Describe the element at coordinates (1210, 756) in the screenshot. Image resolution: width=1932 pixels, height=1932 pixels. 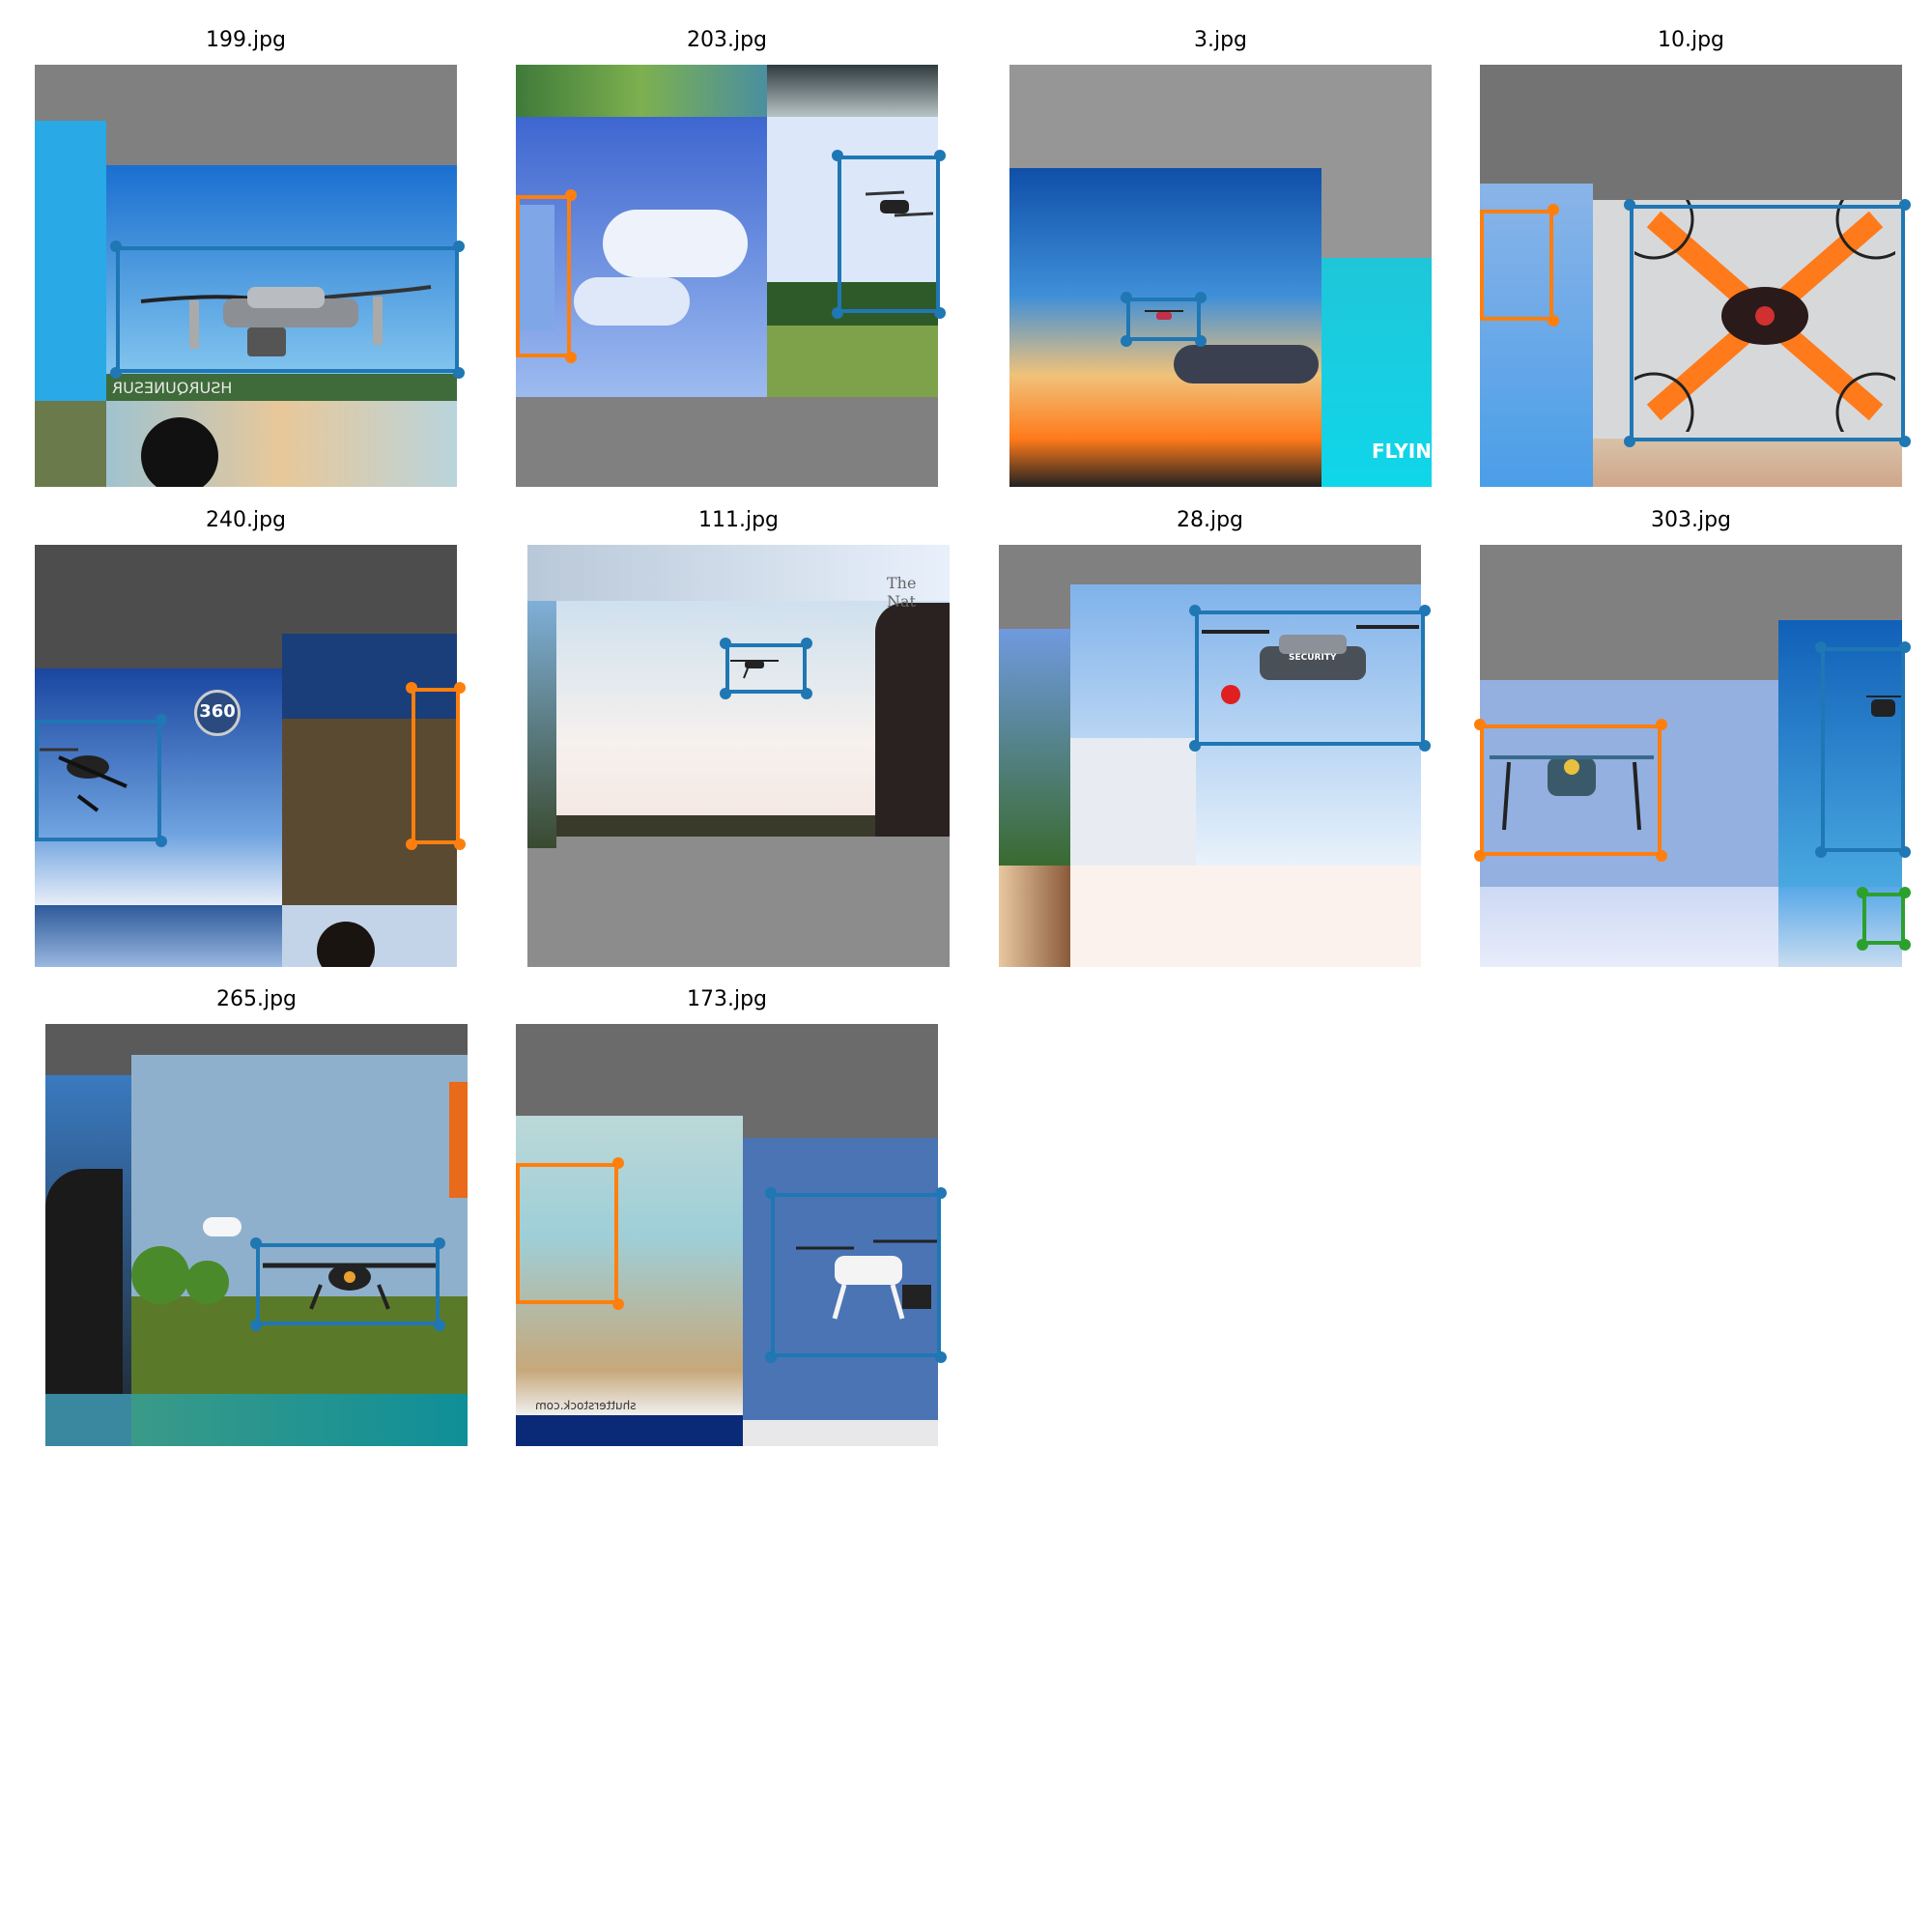
I see `image-28: SECURITY` at that location.